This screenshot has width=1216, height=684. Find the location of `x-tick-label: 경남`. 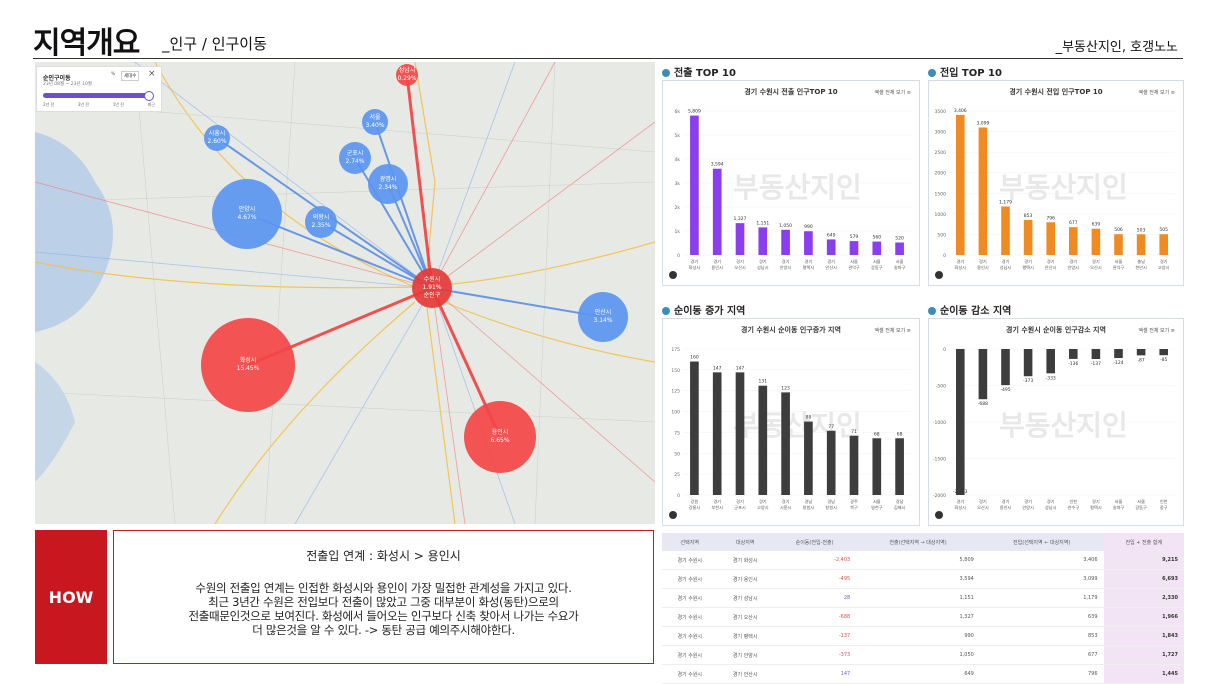

x-tick-label: 경남 is located at coordinates (900, 501).